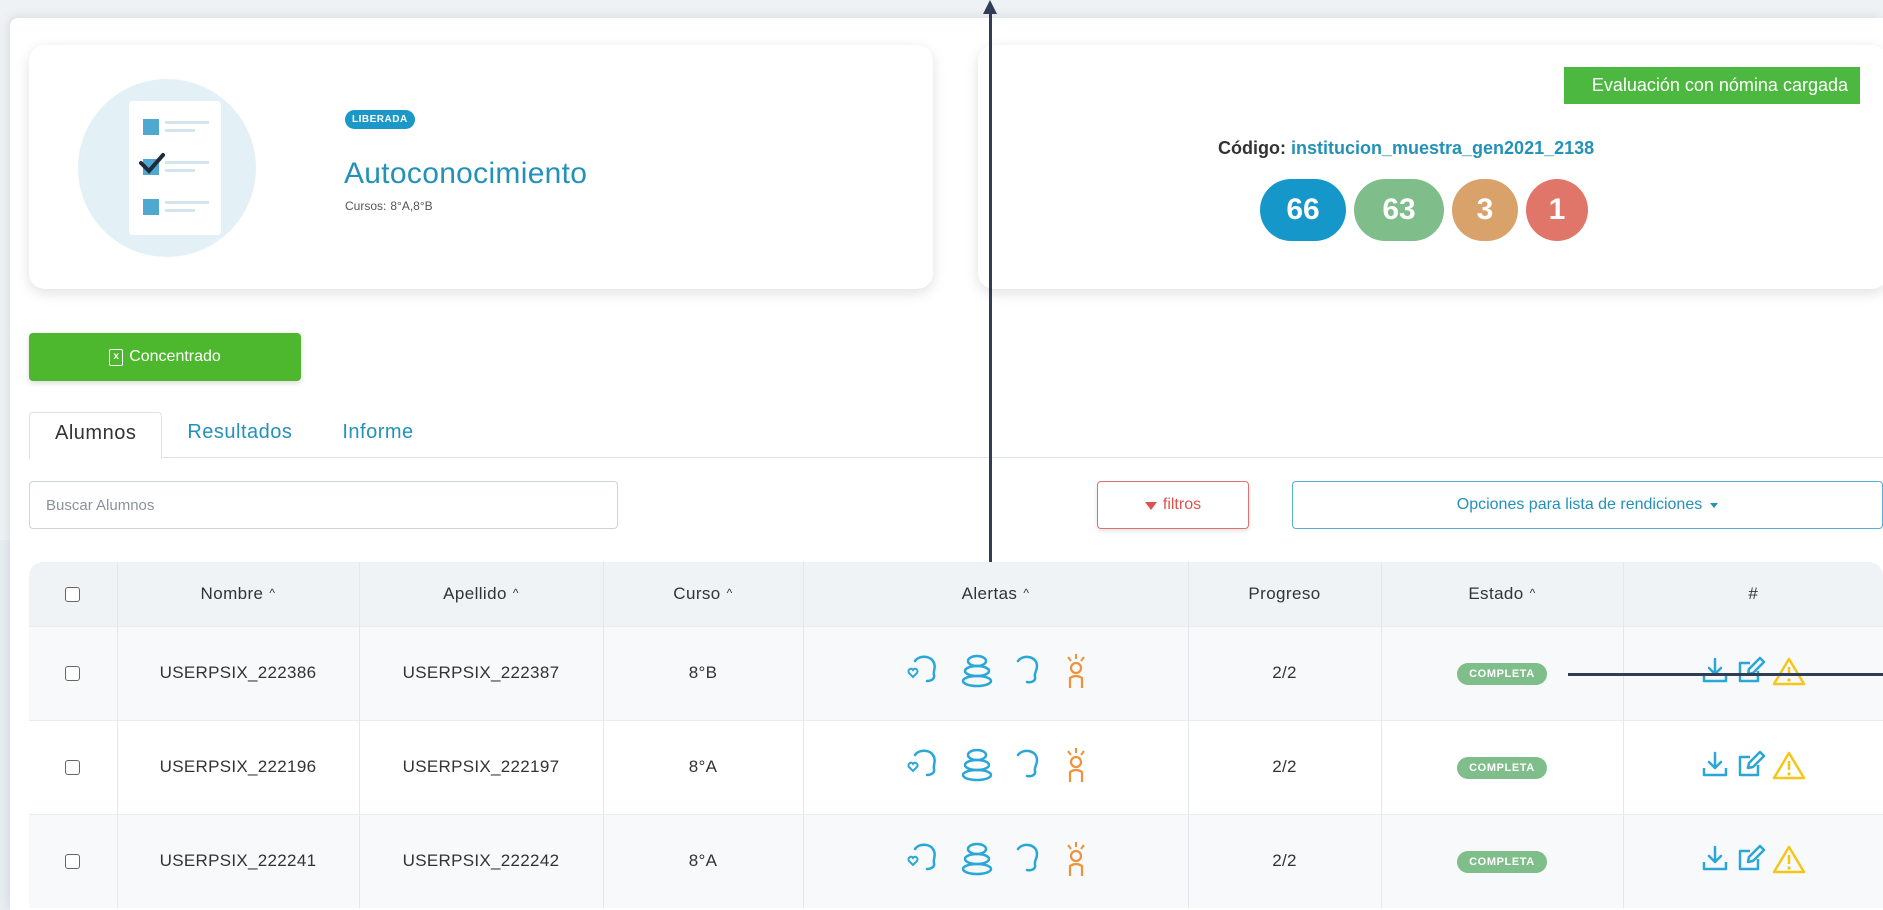 This screenshot has width=1883, height=910. Describe the element at coordinates (1399, 210) in the screenshot. I see `count-completed: 63` at that location.